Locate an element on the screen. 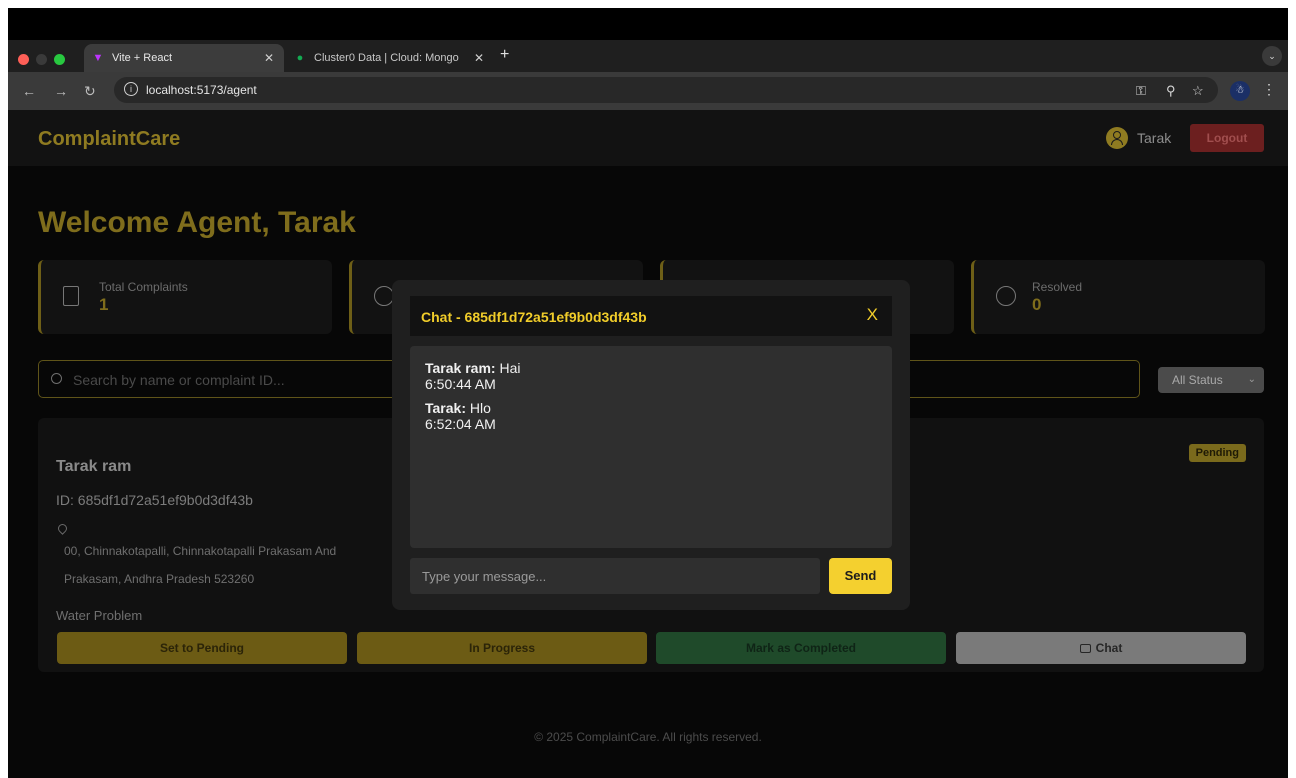 The height and width of the screenshot is (778, 1296). chat-button-label: Chat is located at coordinates (1109, 648).